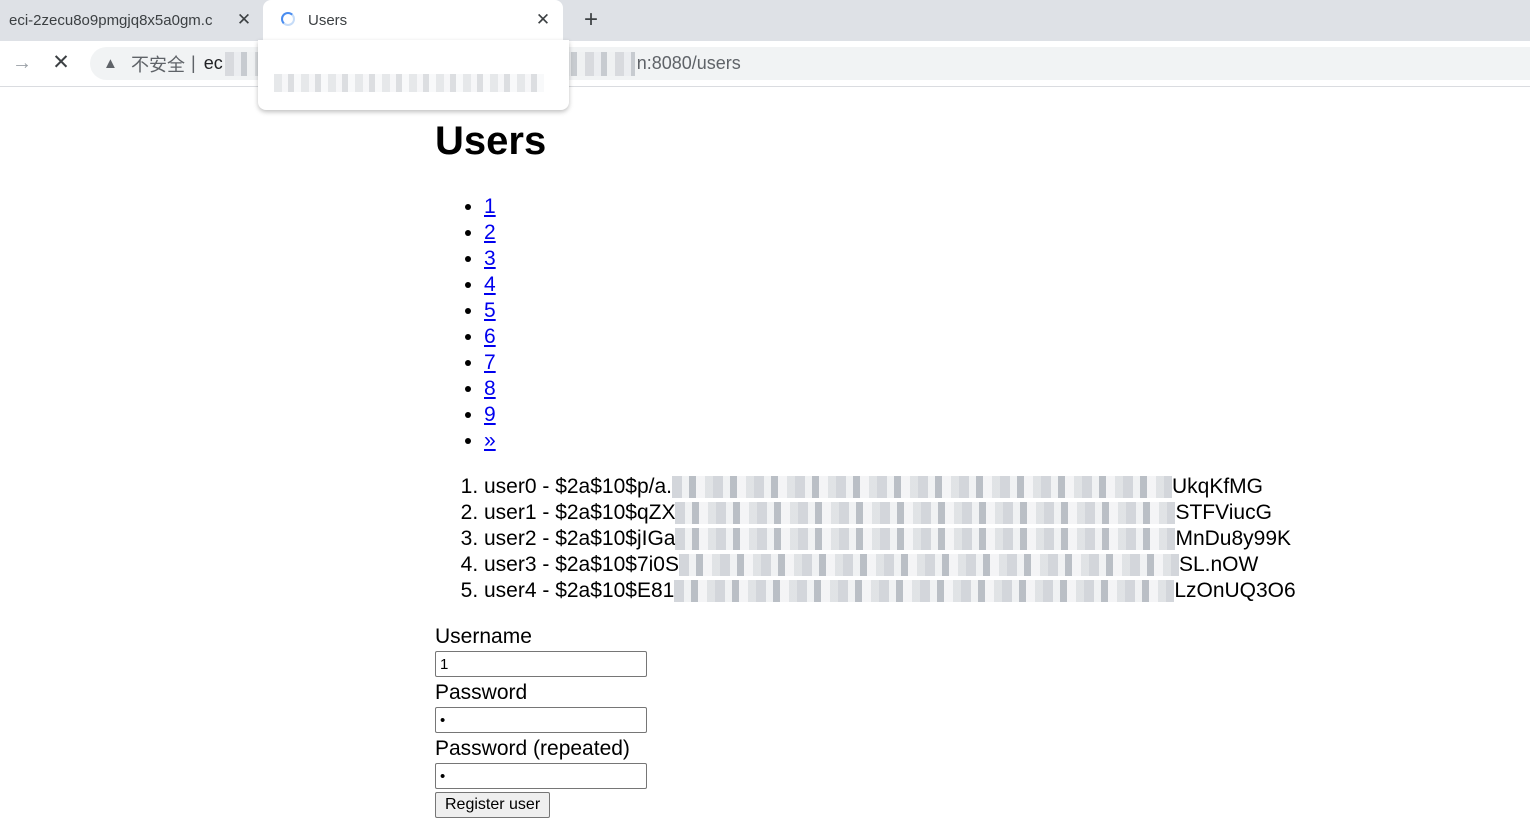  What do you see at coordinates (765, 20) in the screenshot?
I see `tab-strip: eci-2zecu8o9pmgjq8x5a0gm.c ✕ Users ✕ +` at bounding box center [765, 20].